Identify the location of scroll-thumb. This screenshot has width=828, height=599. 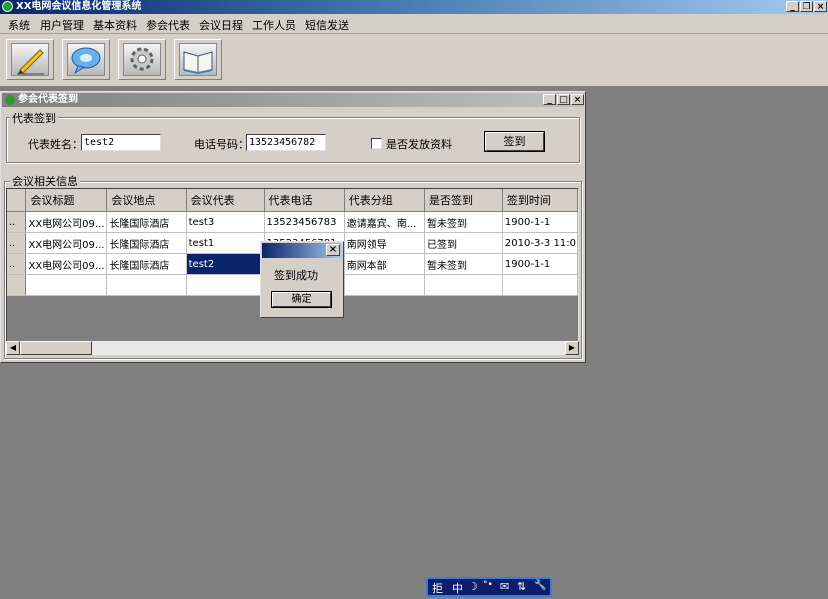
(56, 348).